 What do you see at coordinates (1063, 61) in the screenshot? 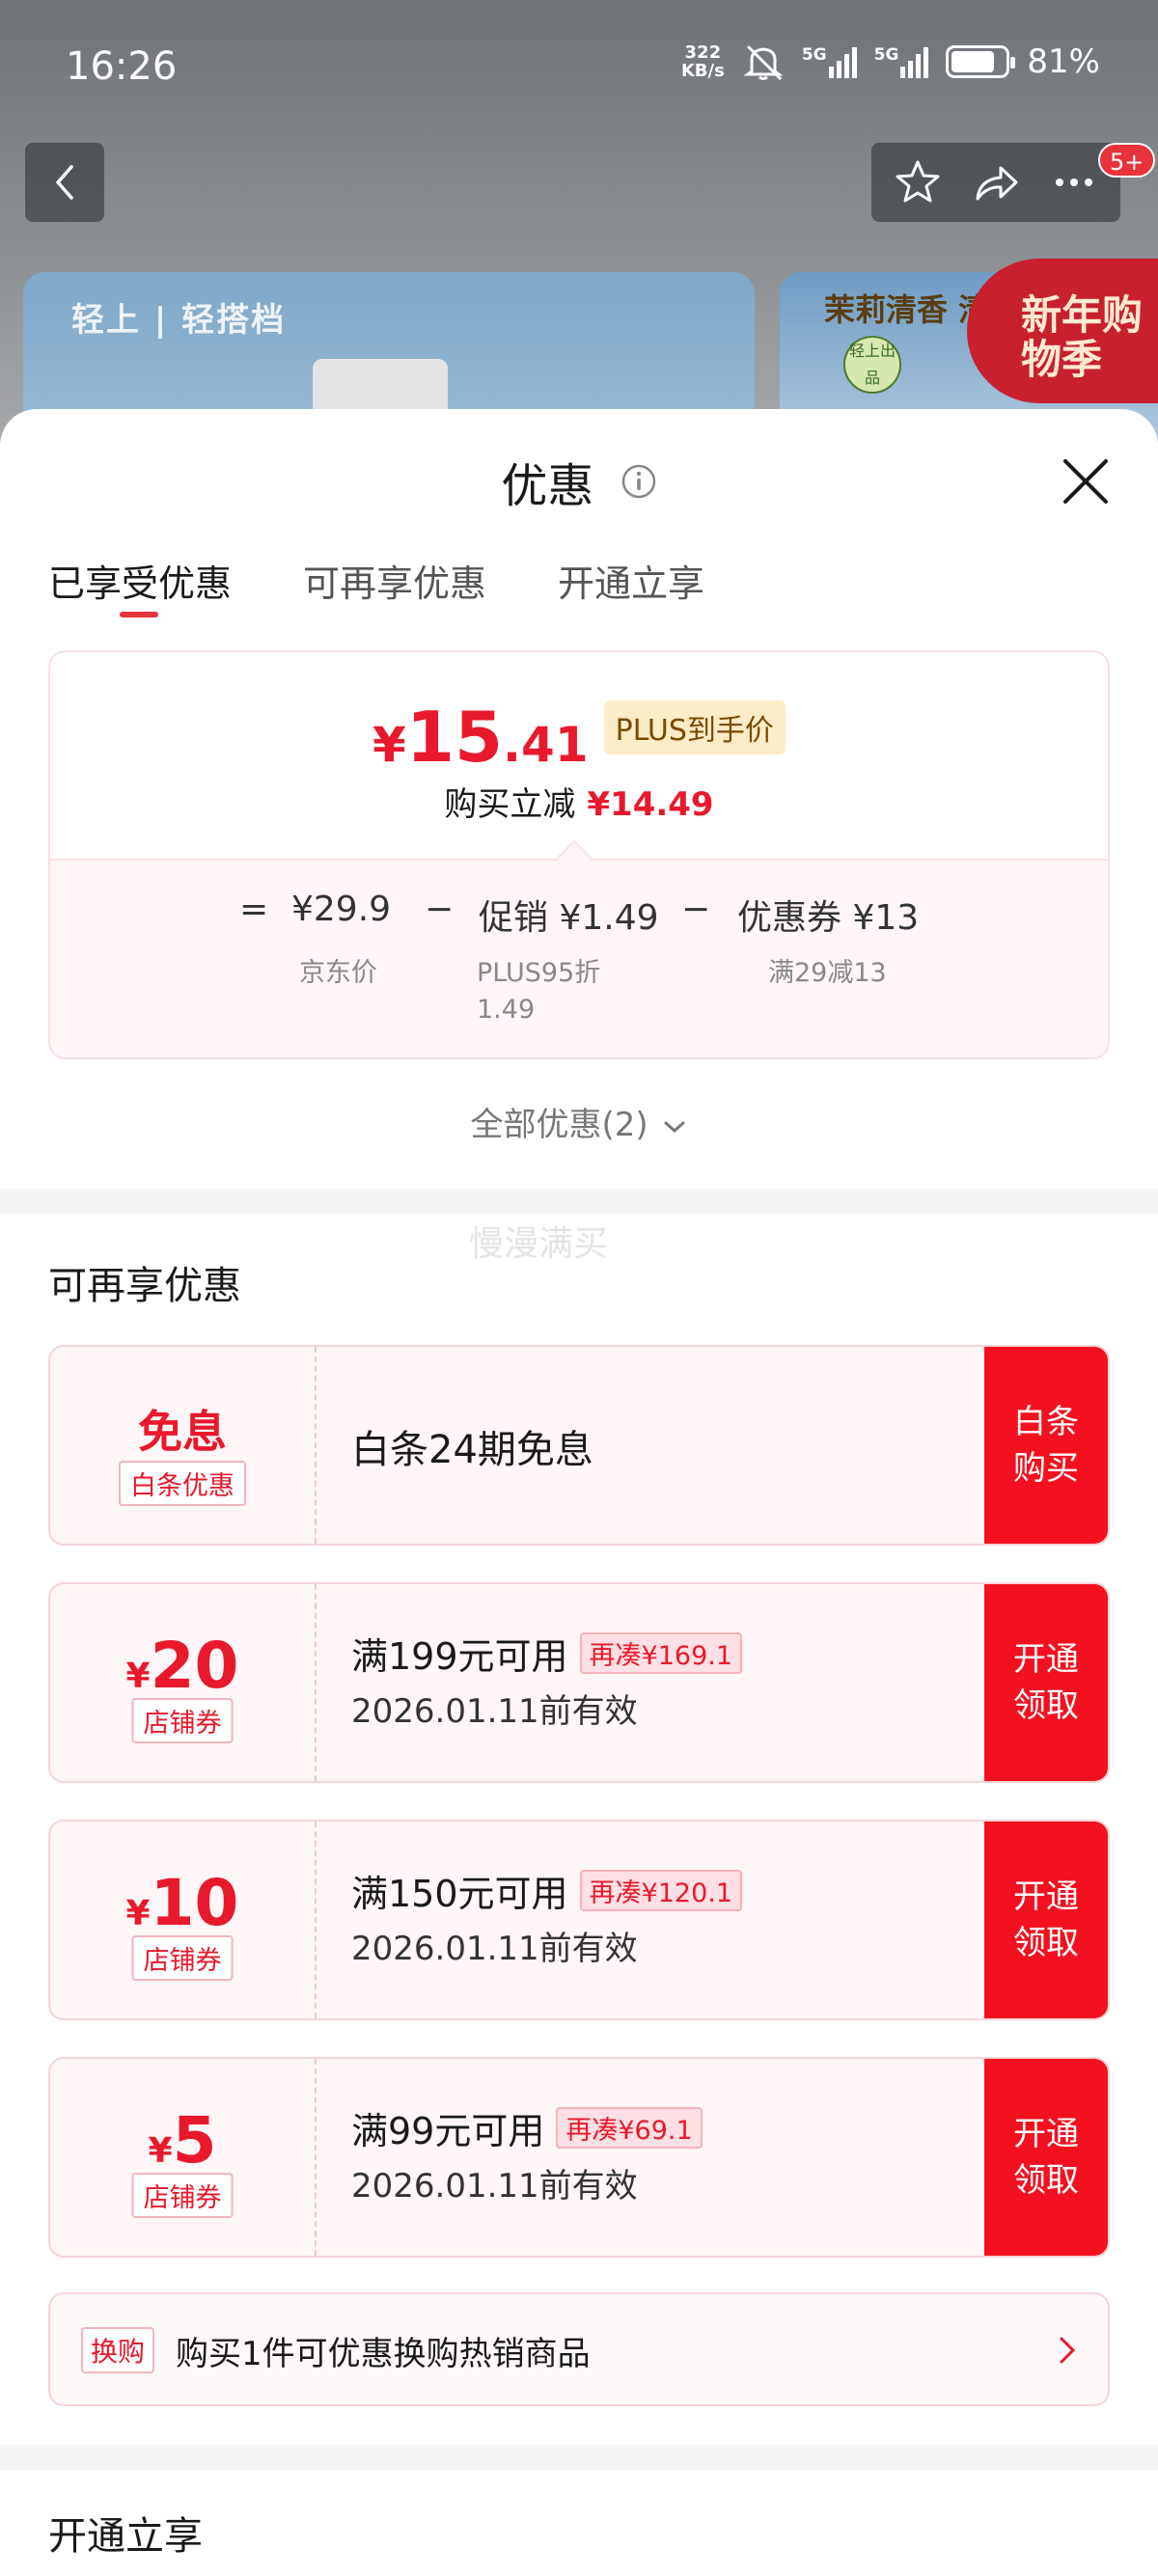
I see `battery-level: 81%` at bounding box center [1063, 61].